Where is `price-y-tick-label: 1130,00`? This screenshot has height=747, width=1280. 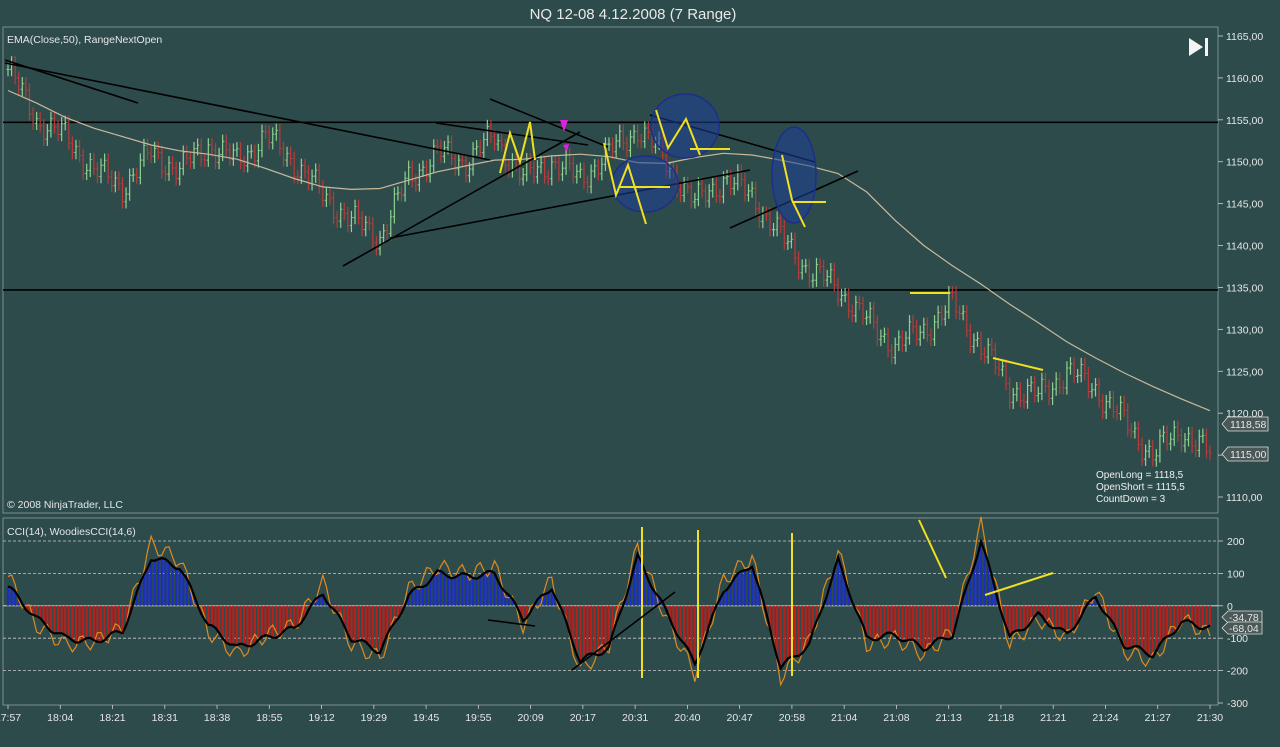 price-y-tick-label: 1130,00 is located at coordinates (1244, 330).